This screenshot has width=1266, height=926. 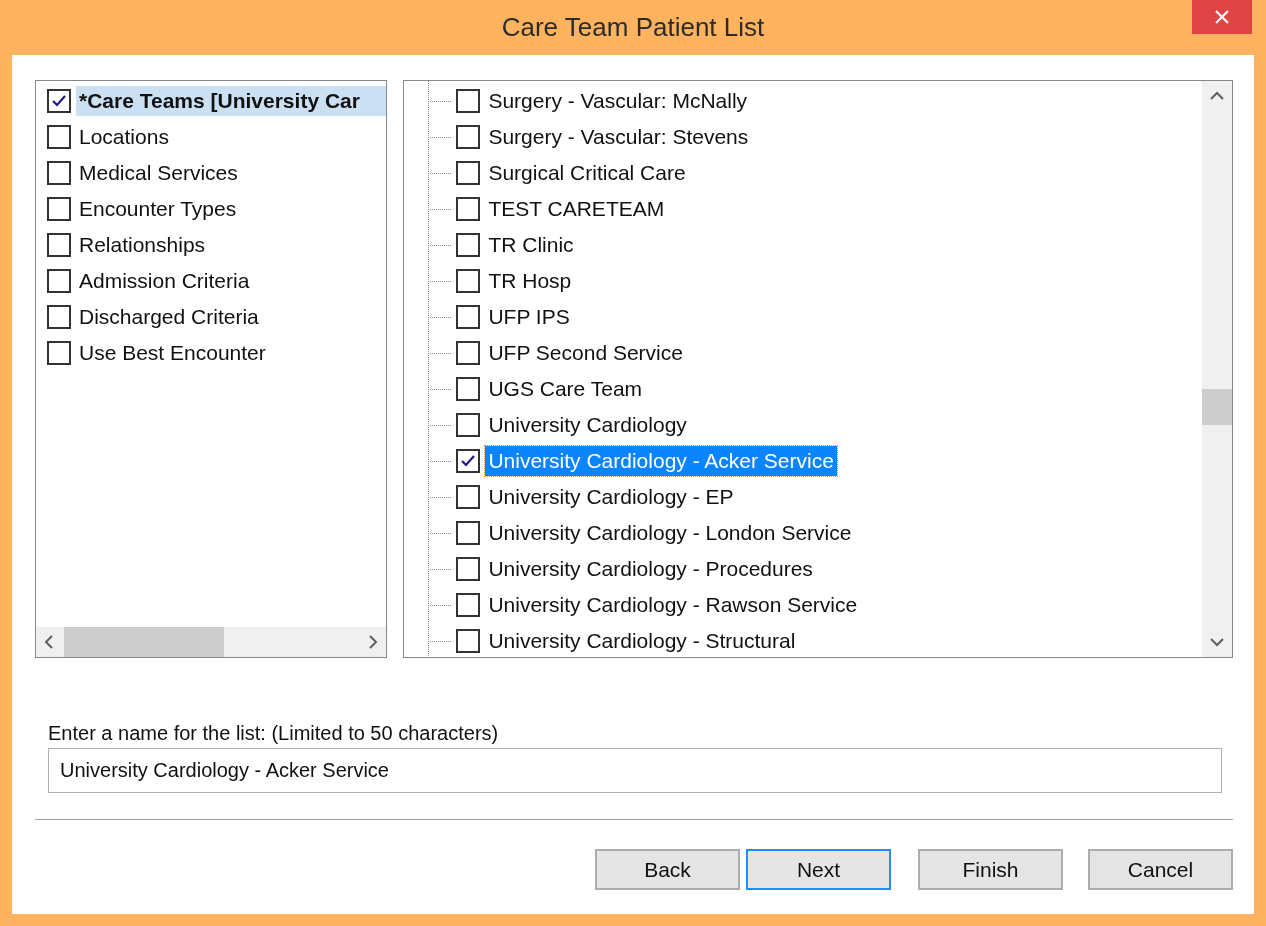 What do you see at coordinates (142, 245) in the screenshot?
I see `category-item: Relationships` at bounding box center [142, 245].